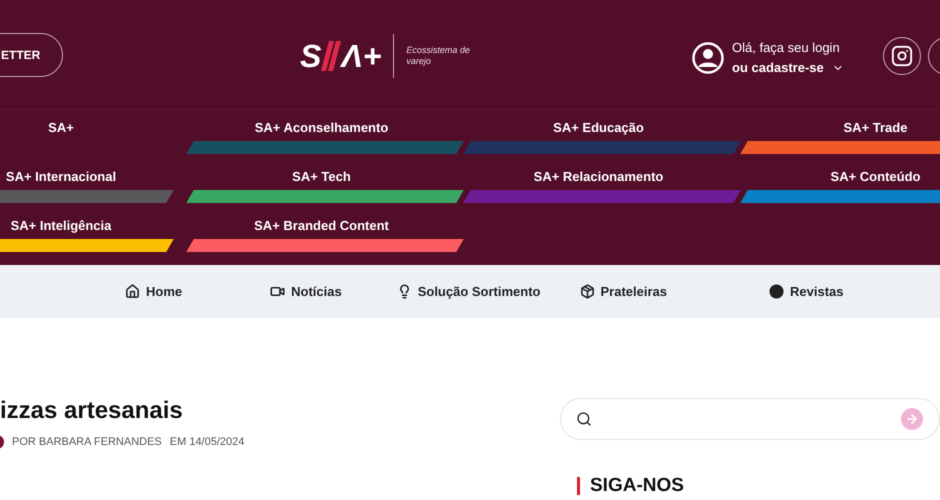 This screenshot has height=500, width=940. I want to click on brand-menu-link: SA+ Trade, so click(876, 128).